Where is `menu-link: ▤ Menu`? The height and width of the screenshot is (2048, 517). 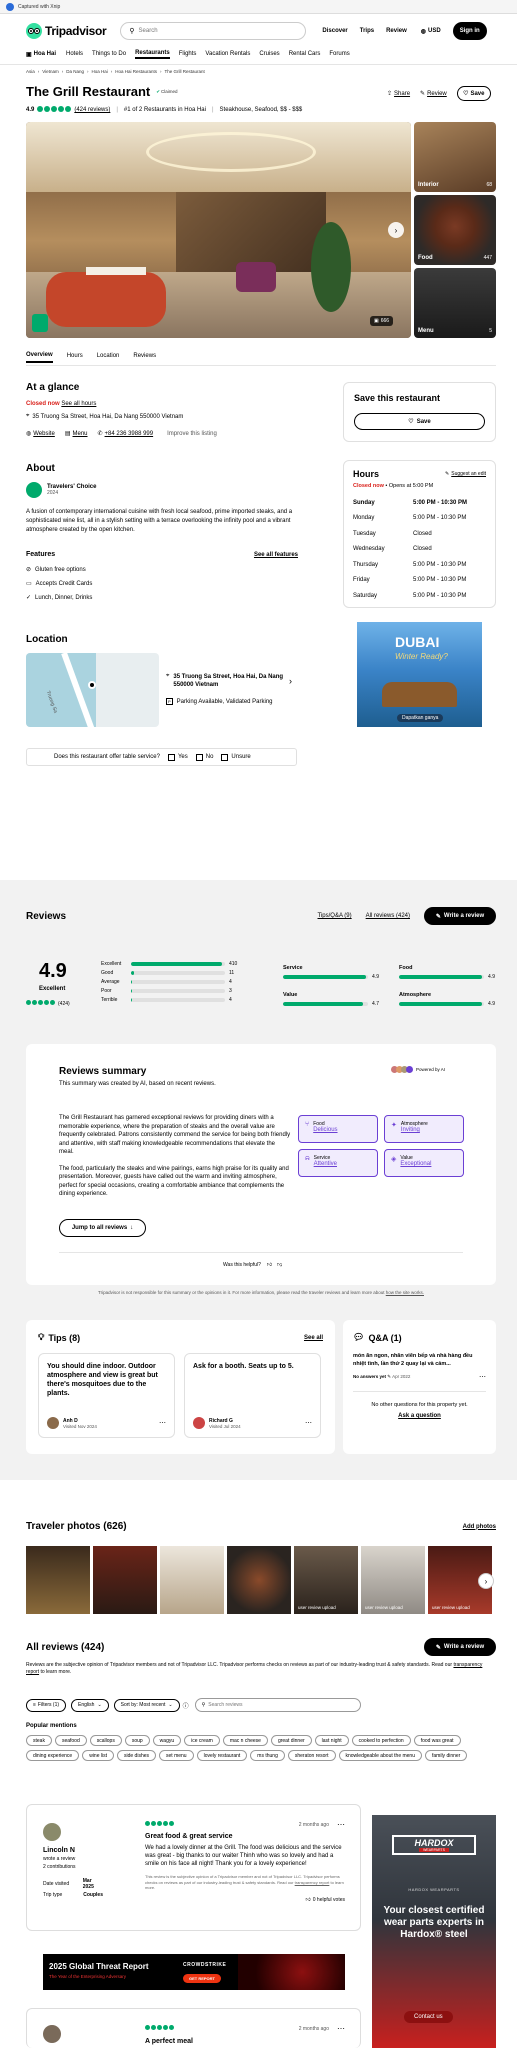 menu-link: ▤ Menu is located at coordinates (76, 434).